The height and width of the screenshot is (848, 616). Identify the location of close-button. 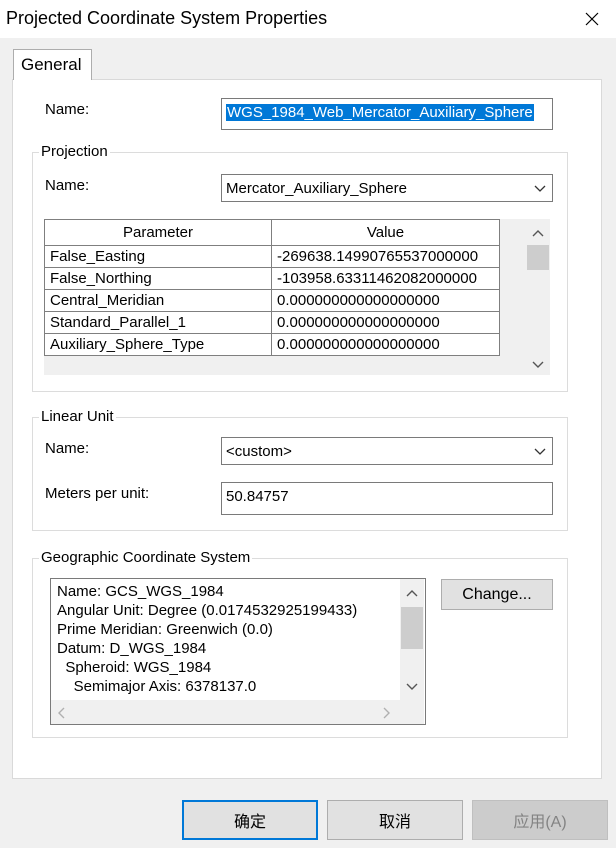
(592, 19).